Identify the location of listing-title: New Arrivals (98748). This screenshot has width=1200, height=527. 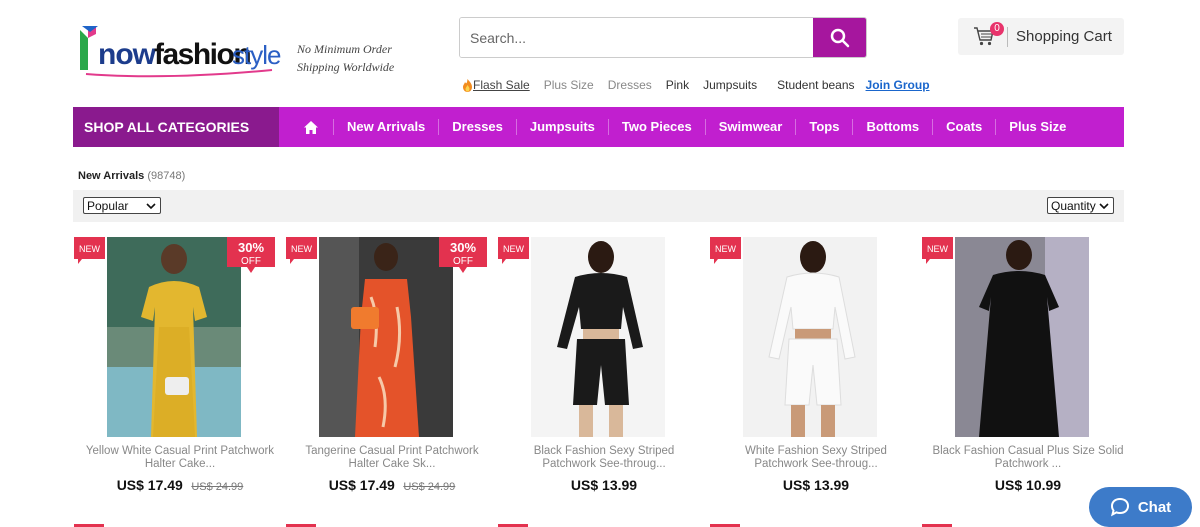
(131, 176).